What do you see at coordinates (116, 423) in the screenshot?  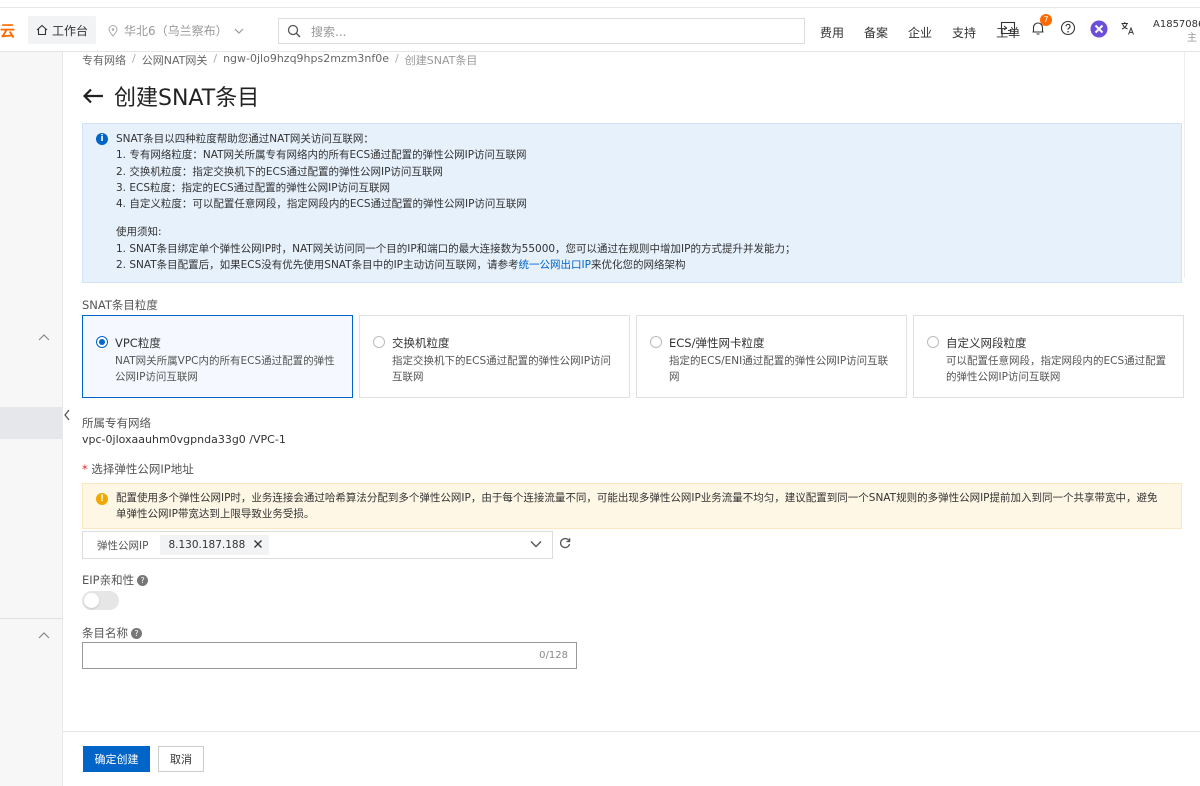 I see `vpc-label: 所属专有网络` at bounding box center [116, 423].